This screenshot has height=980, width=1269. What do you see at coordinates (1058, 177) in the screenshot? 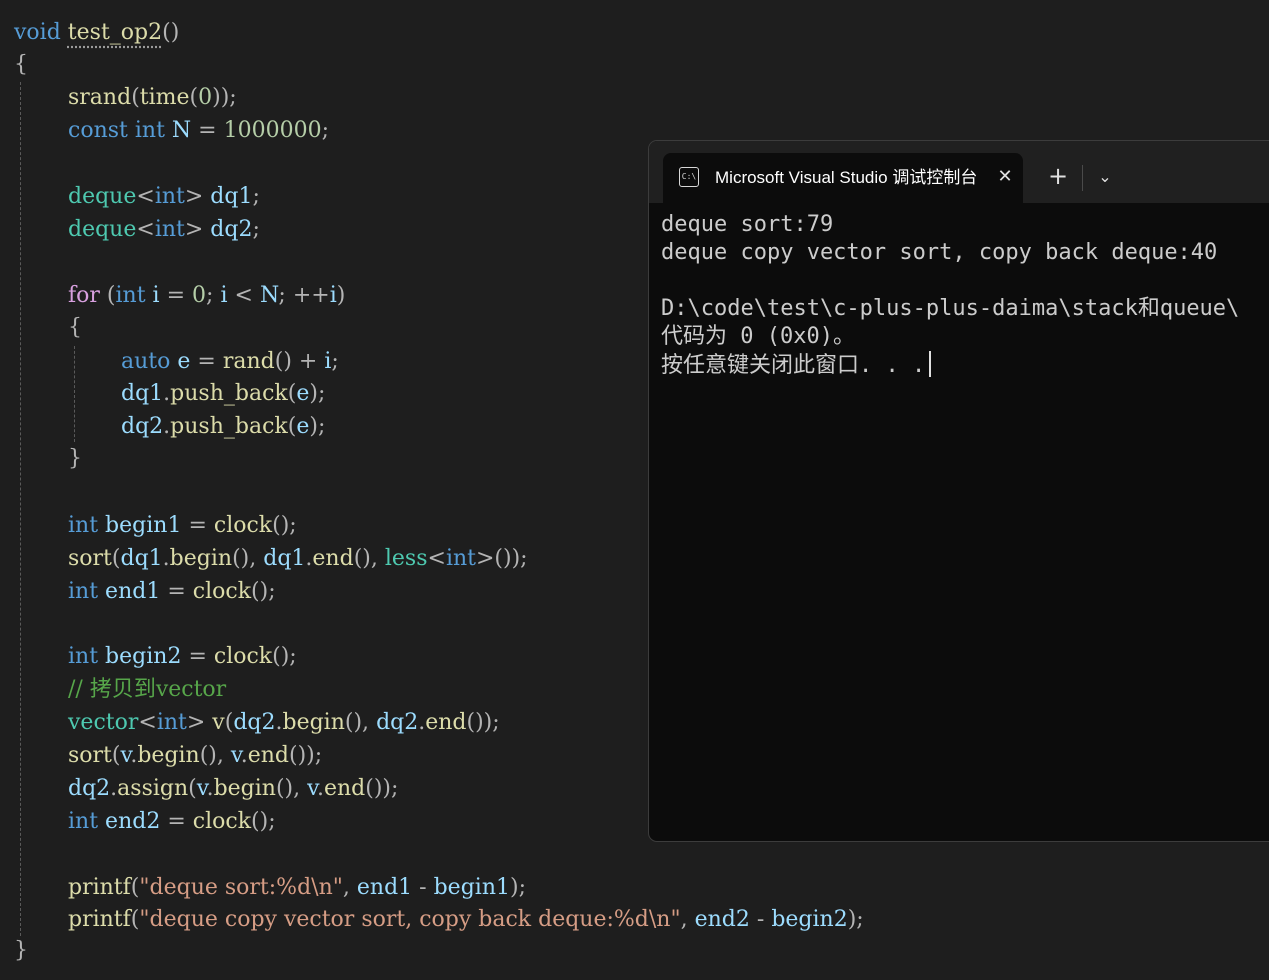
I see `plus-icon: +` at bounding box center [1058, 177].